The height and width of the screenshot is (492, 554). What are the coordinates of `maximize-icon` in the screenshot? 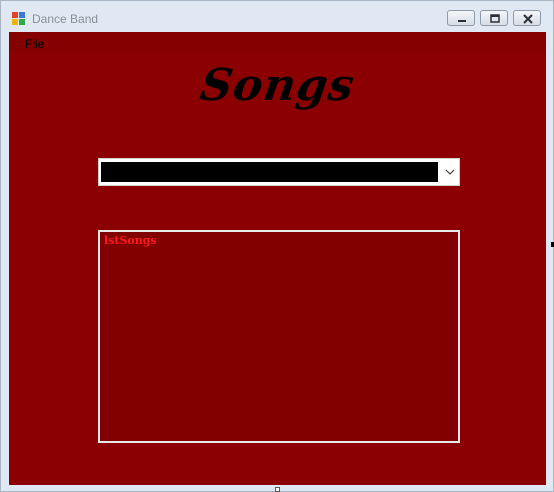 It's located at (495, 18).